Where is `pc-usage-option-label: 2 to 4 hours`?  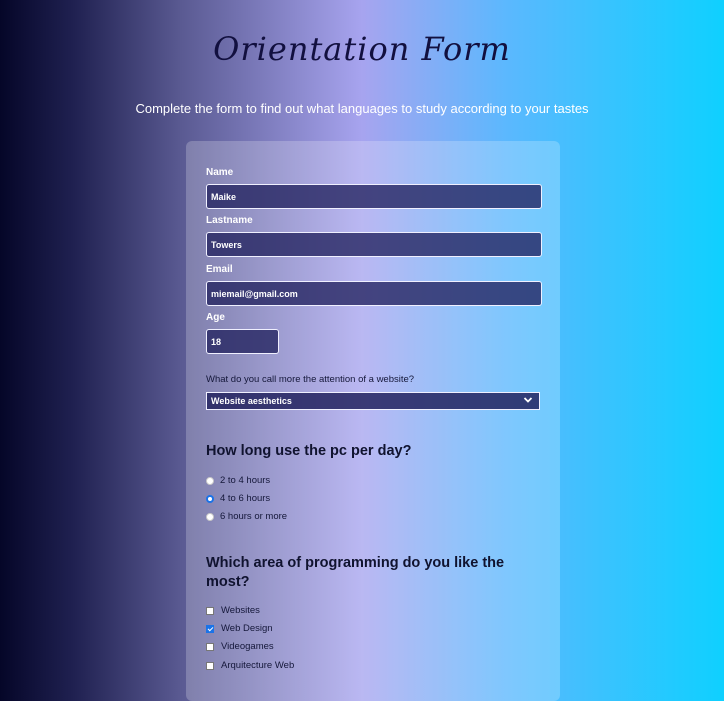
pc-usage-option-label: 2 to 4 hours is located at coordinates (245, 480).